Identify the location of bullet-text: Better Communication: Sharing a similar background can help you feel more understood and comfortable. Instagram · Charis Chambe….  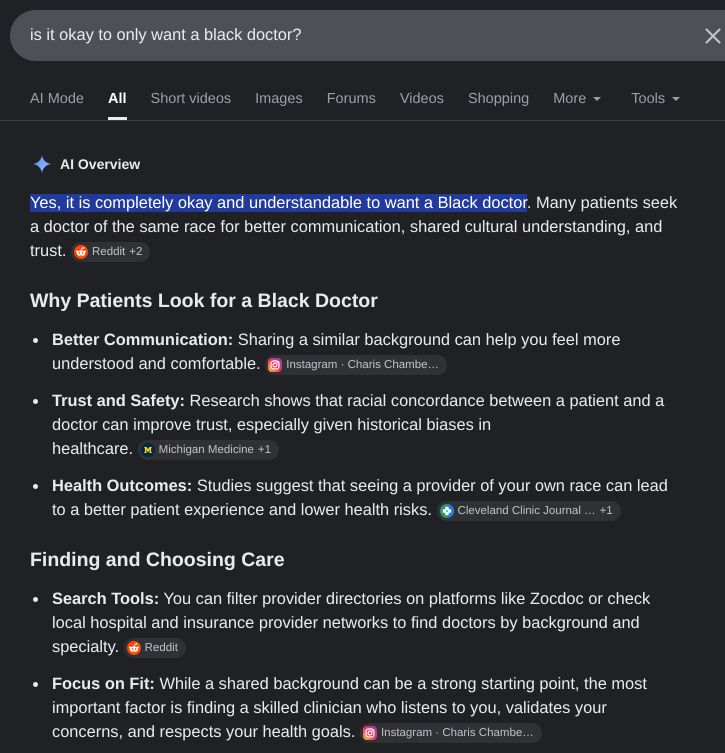
(337, 353).